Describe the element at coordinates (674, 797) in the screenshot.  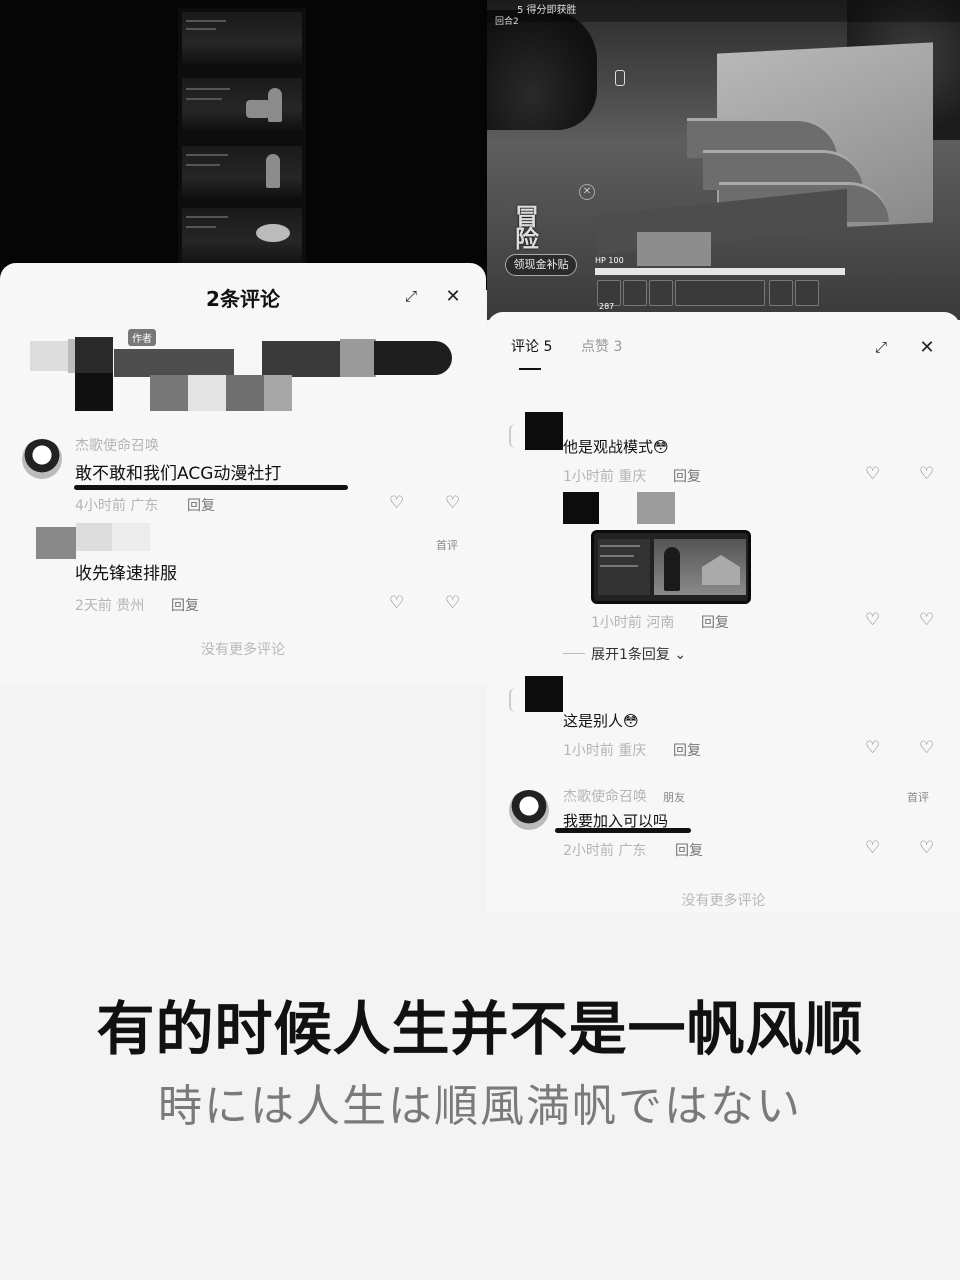
I see `friend-badge: 朋友` at that location.